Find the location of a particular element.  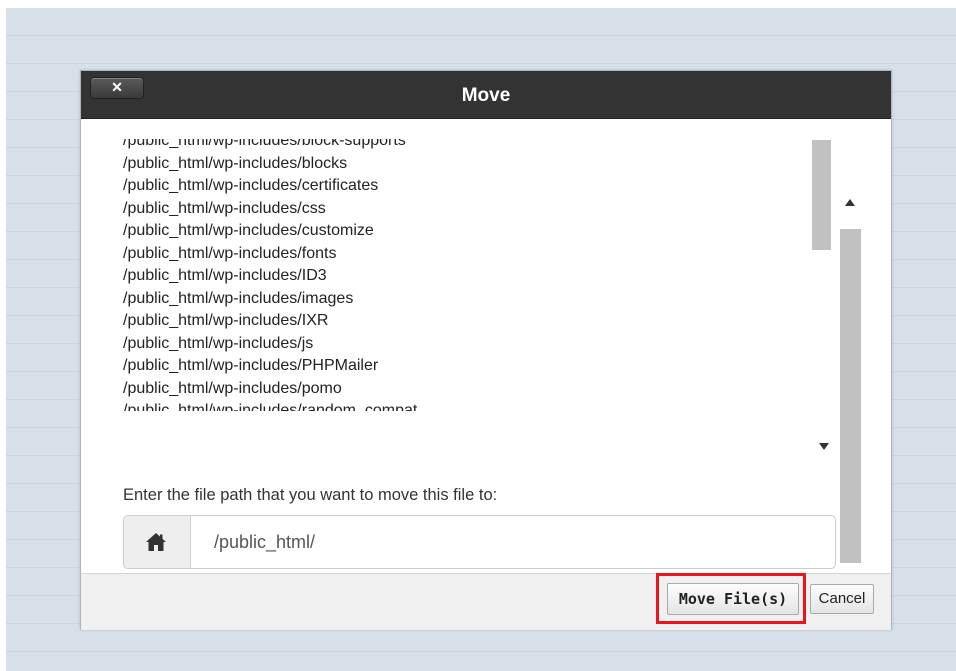

home-icon is located at coordinates (156, 542).